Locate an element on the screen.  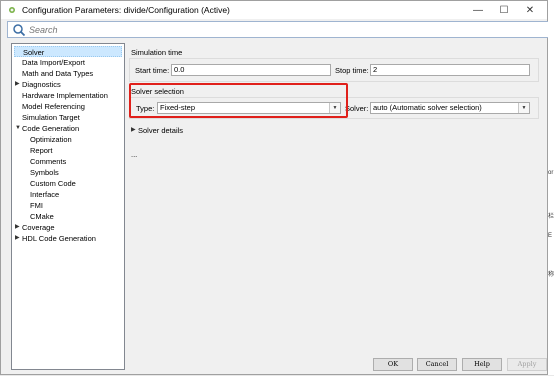
tree-item-data-import-export: Data Import/Export is located at coordinates (53, 62).